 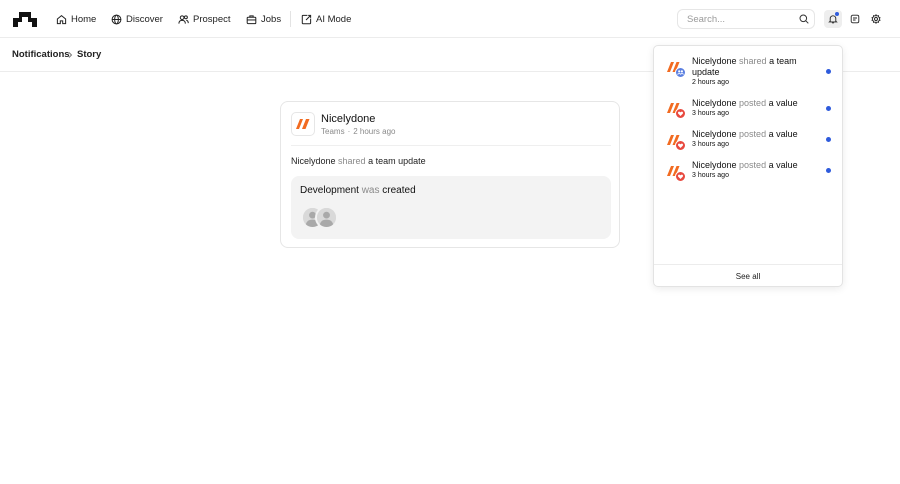 What do you see at coordinates (144, 19) in the screenshot?
I see `nav-discover-label: Discover` at bounding box center [144, 19].